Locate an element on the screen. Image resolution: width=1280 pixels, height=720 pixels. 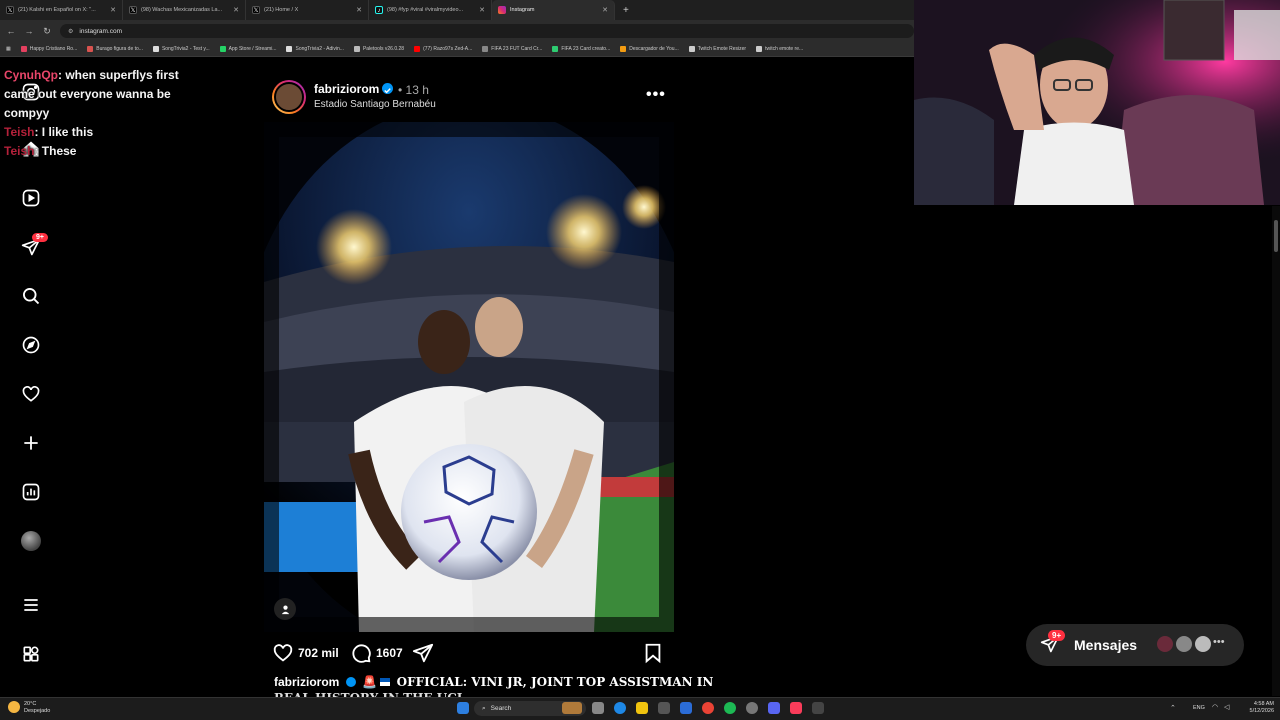
browser-tab: ♪ (98) #fyp #viral #viralmyvideo... ✕ is located at coordinates (430, 10).